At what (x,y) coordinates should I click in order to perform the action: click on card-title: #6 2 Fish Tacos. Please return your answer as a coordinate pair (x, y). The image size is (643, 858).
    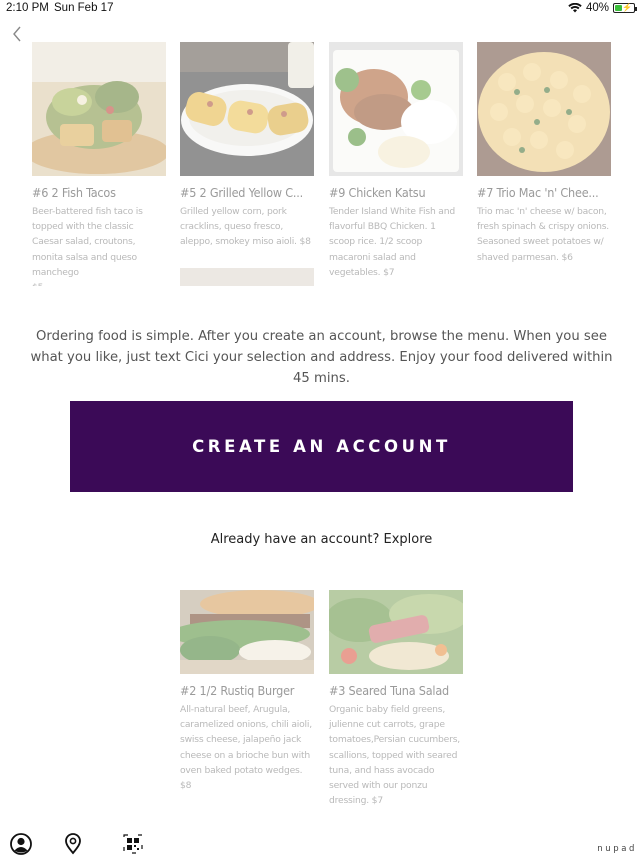
    Looking at the image, I should click on (74, 192).